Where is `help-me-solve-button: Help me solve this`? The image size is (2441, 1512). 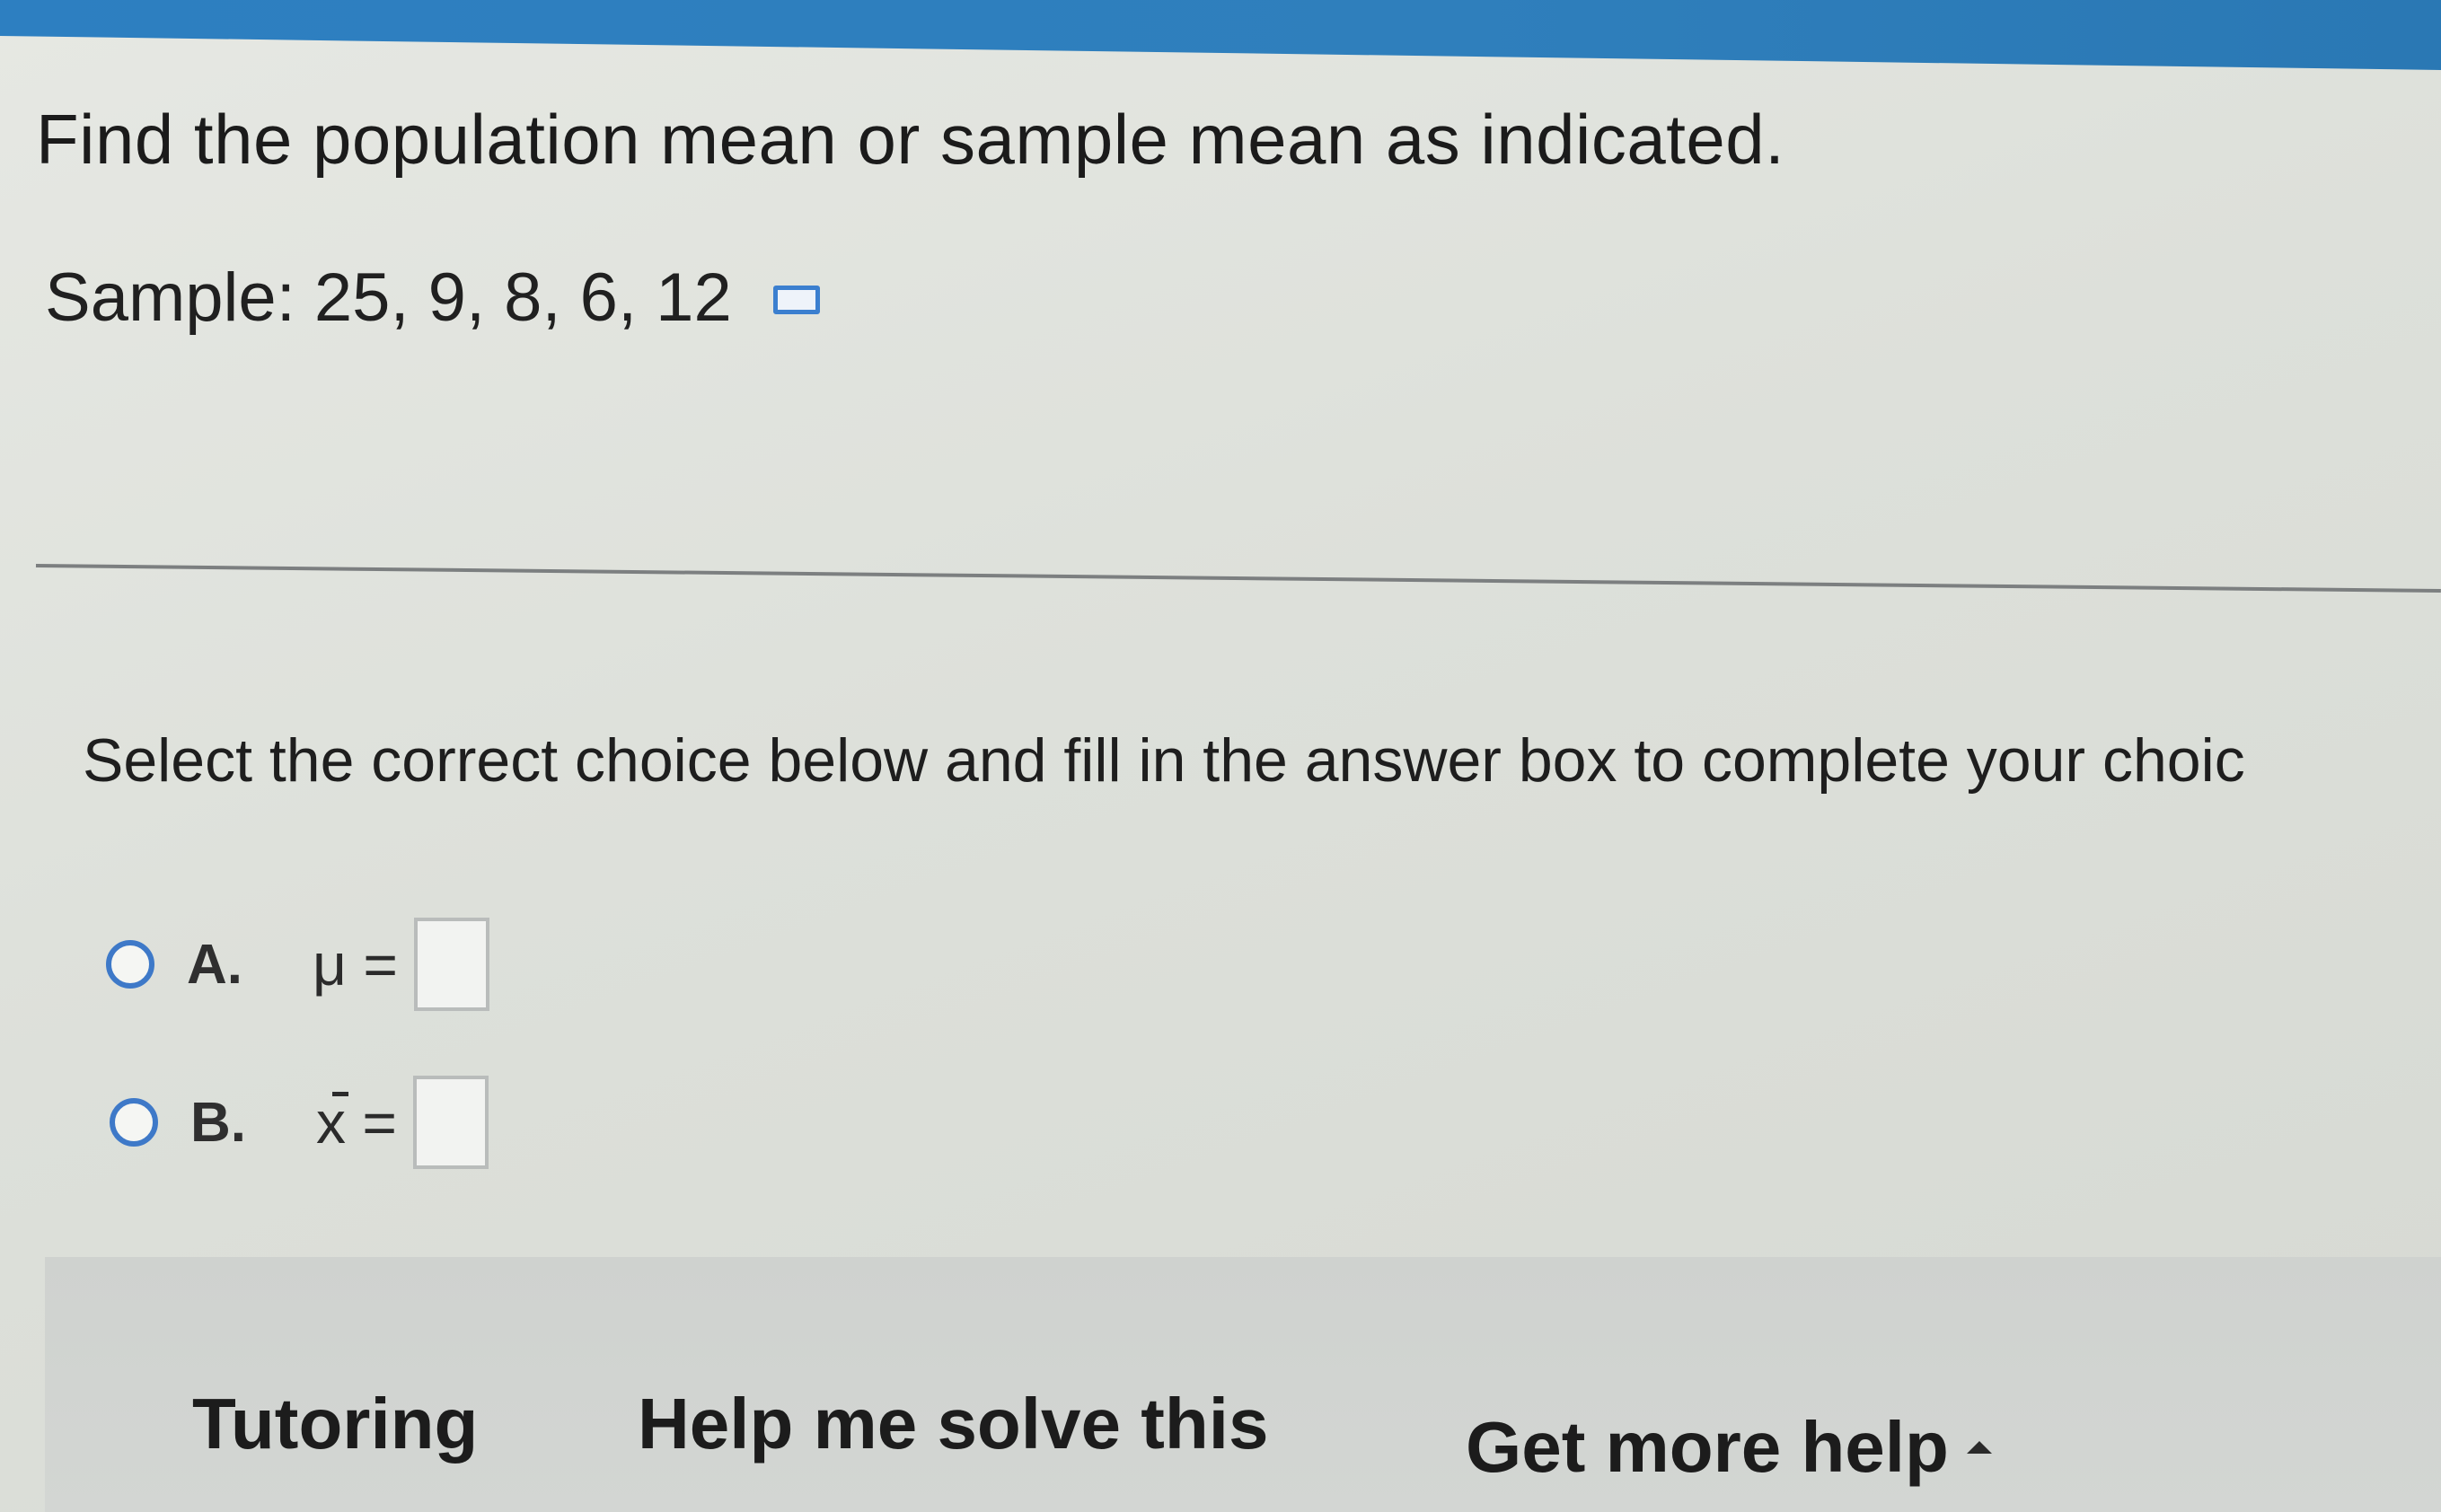
help-me-solve-button: Help me solve this is located at coordinates (953, 1424).